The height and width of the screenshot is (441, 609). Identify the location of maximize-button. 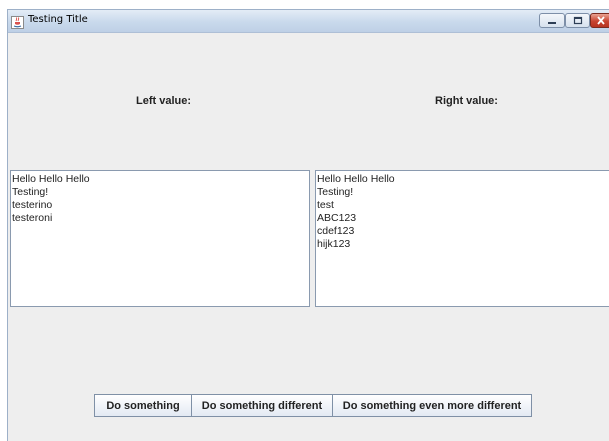
(577, 20).